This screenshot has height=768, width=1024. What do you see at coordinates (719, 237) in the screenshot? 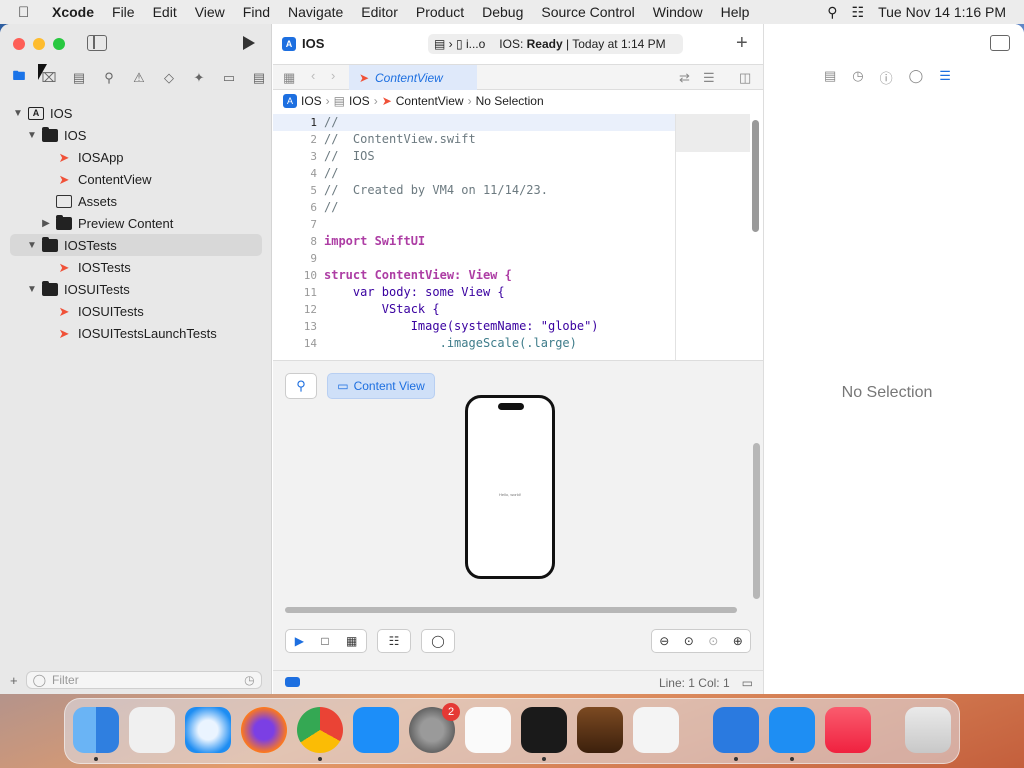
I see `minimap` at bounding box center [719, 237].